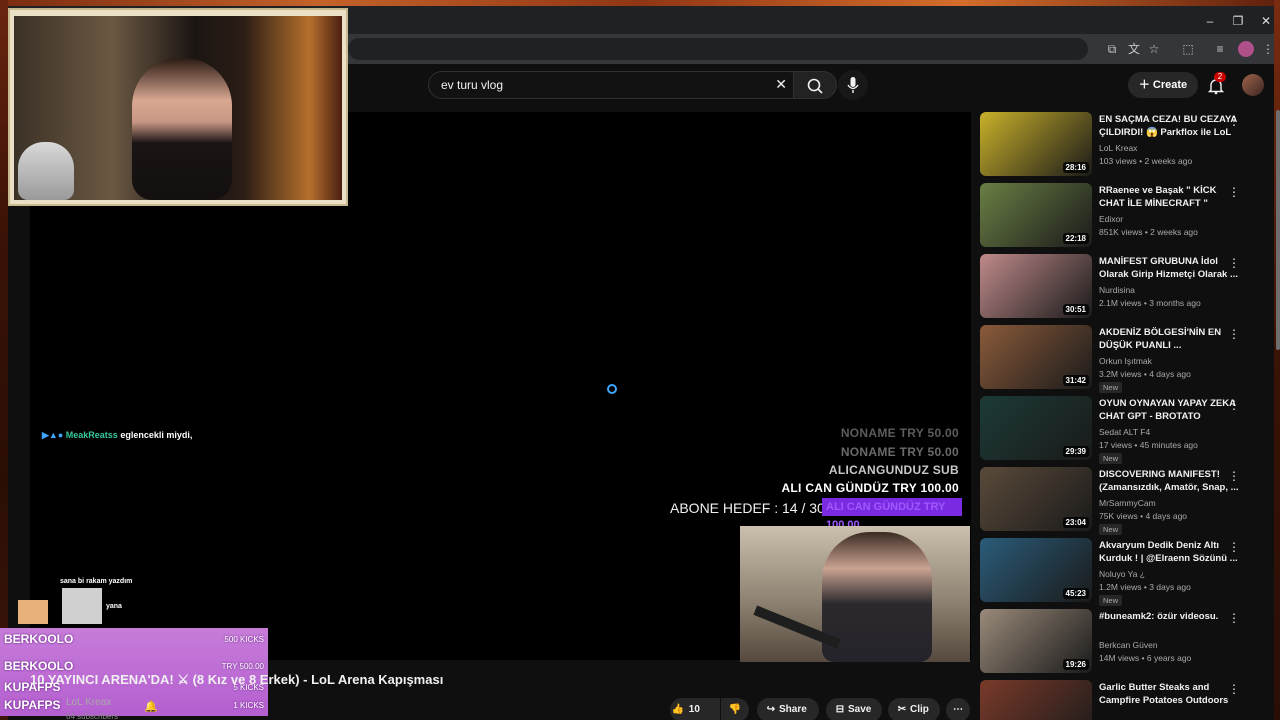  I want to click on overlay-chat-text: sana bi rakam yazdım, so click(96, 581).